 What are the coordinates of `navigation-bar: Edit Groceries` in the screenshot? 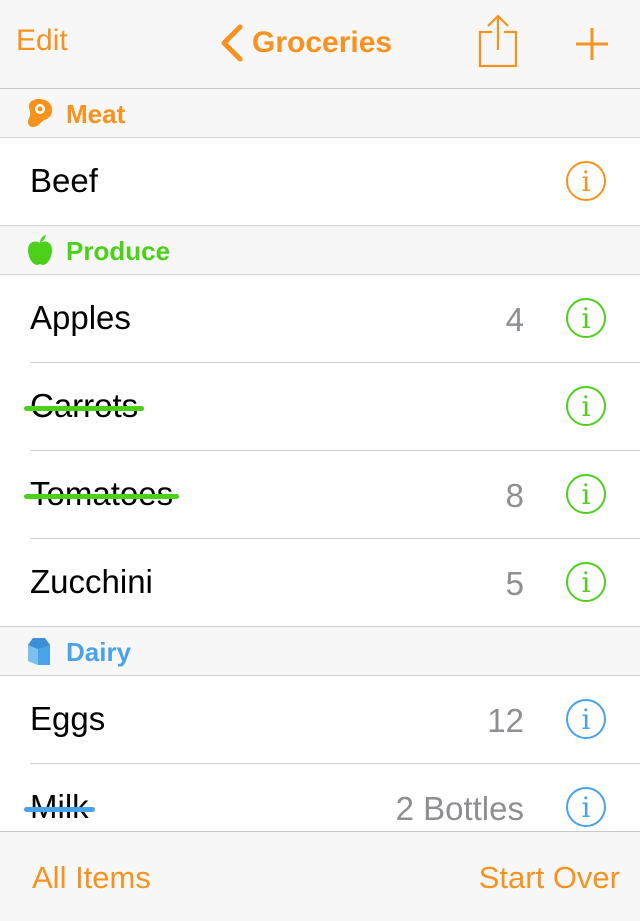 It's located at (320, 44).